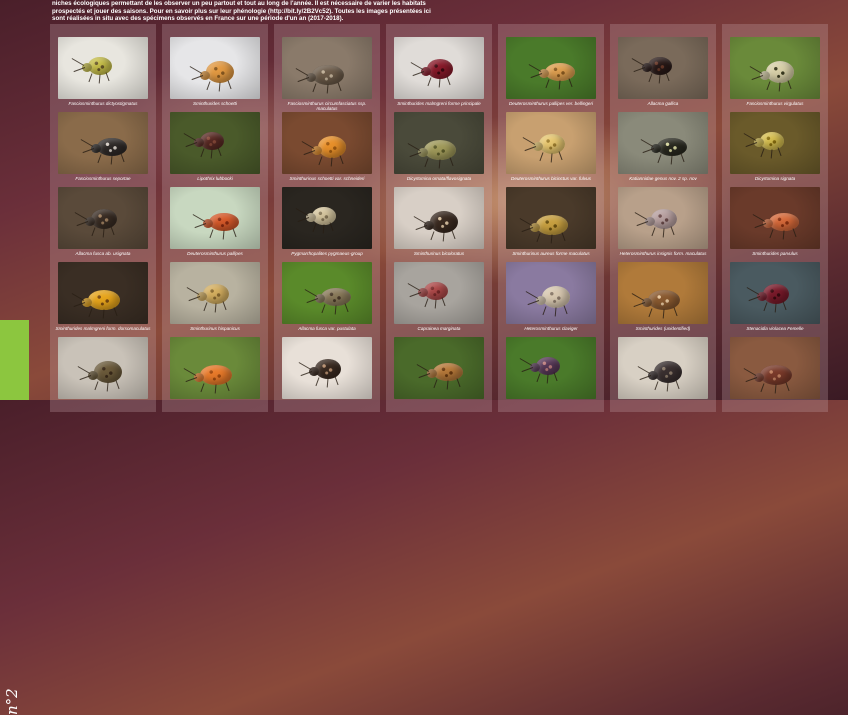  I want to click on species-card: Katiannidae genus nov. 2 sp. nov, so click(663, 149).